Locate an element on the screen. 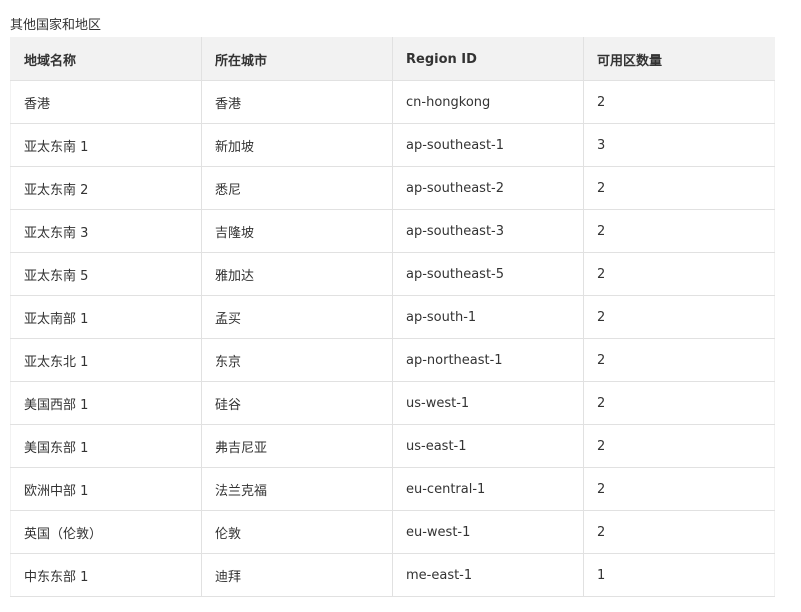 The height and width of the screenshot is (612, 801). cell-city: 新加坡 is located at coordinates (297, 145).